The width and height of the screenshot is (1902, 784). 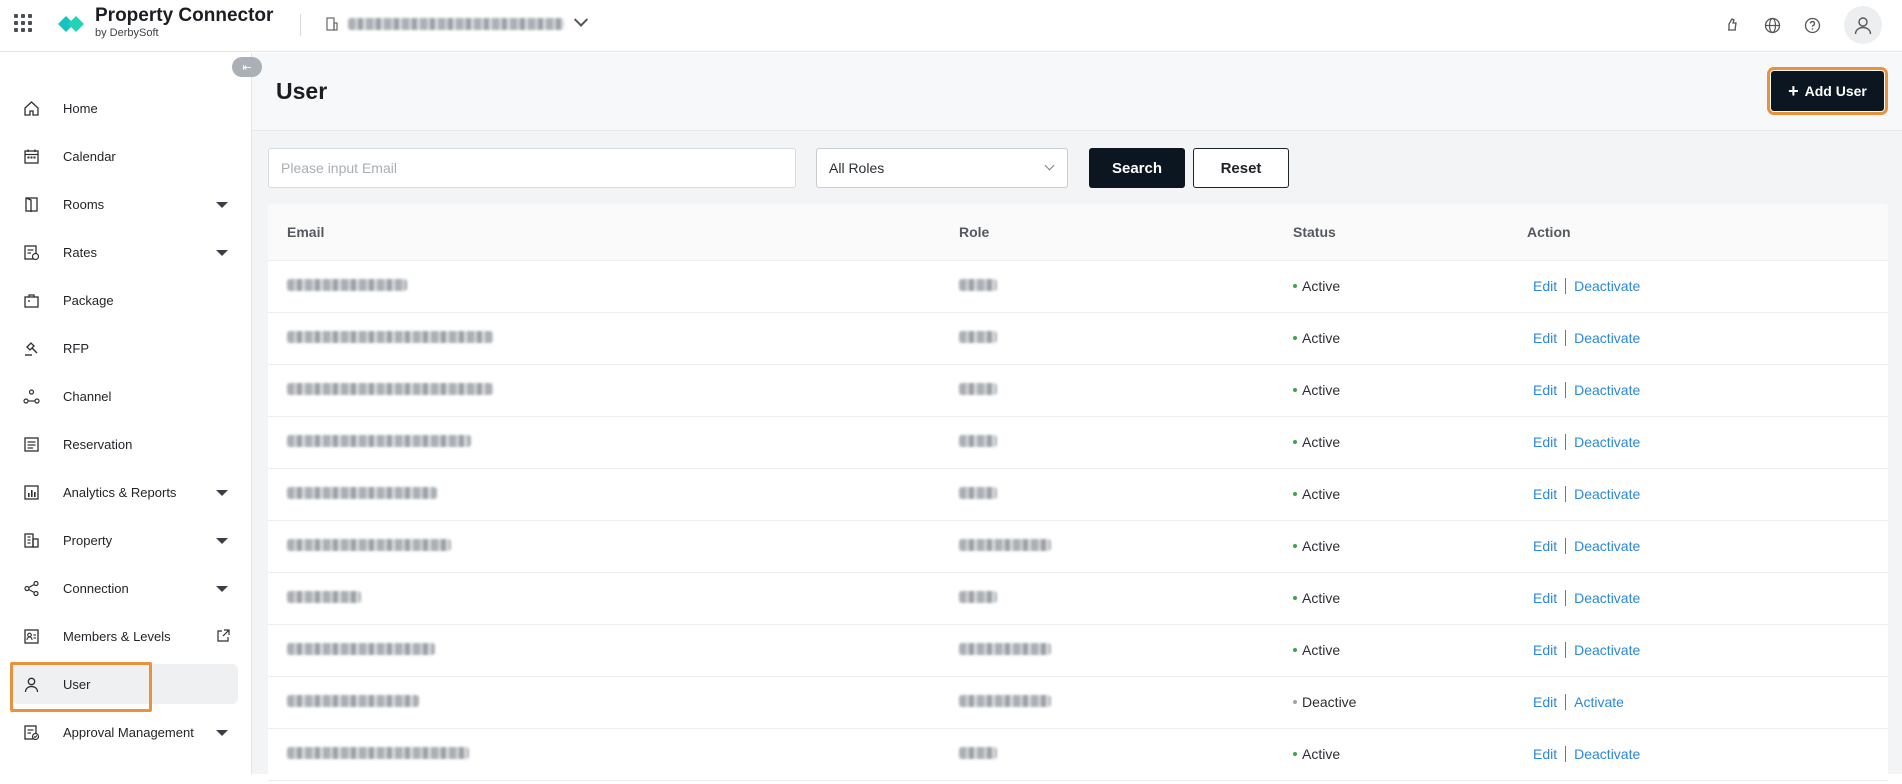 I want to click on collapse-sidebar-button: ⇤, so click(x=247, y=67).